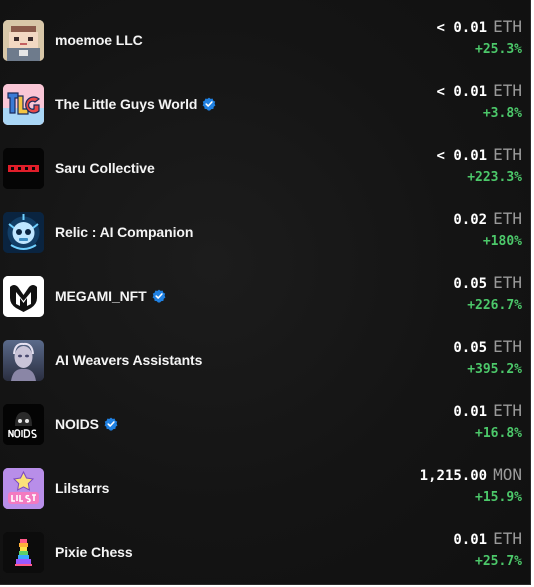 Image resolution: width=534 pixels, height=587 pixels. What do you see at coordinates (246, 40) in the screenshot?
I see `collection-name-wrap: moemoe LLC` at bounding box center [246, 40].